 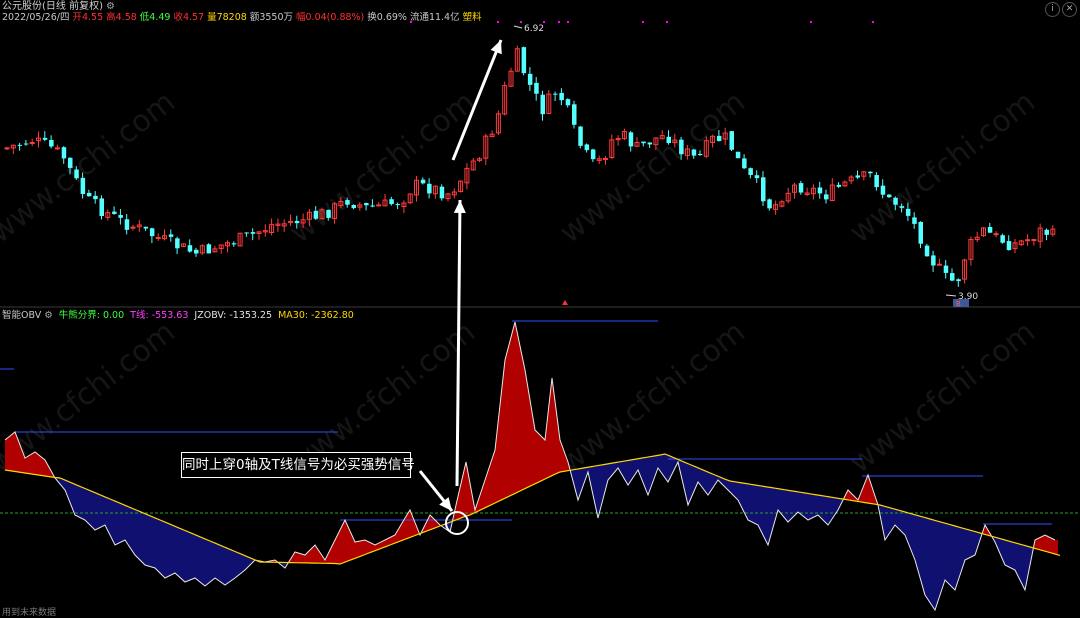 What do you see at coordinates (271, 17) in the screenshot?
I see `quote-amount: 额3550万` at bounding box center [271, 17].